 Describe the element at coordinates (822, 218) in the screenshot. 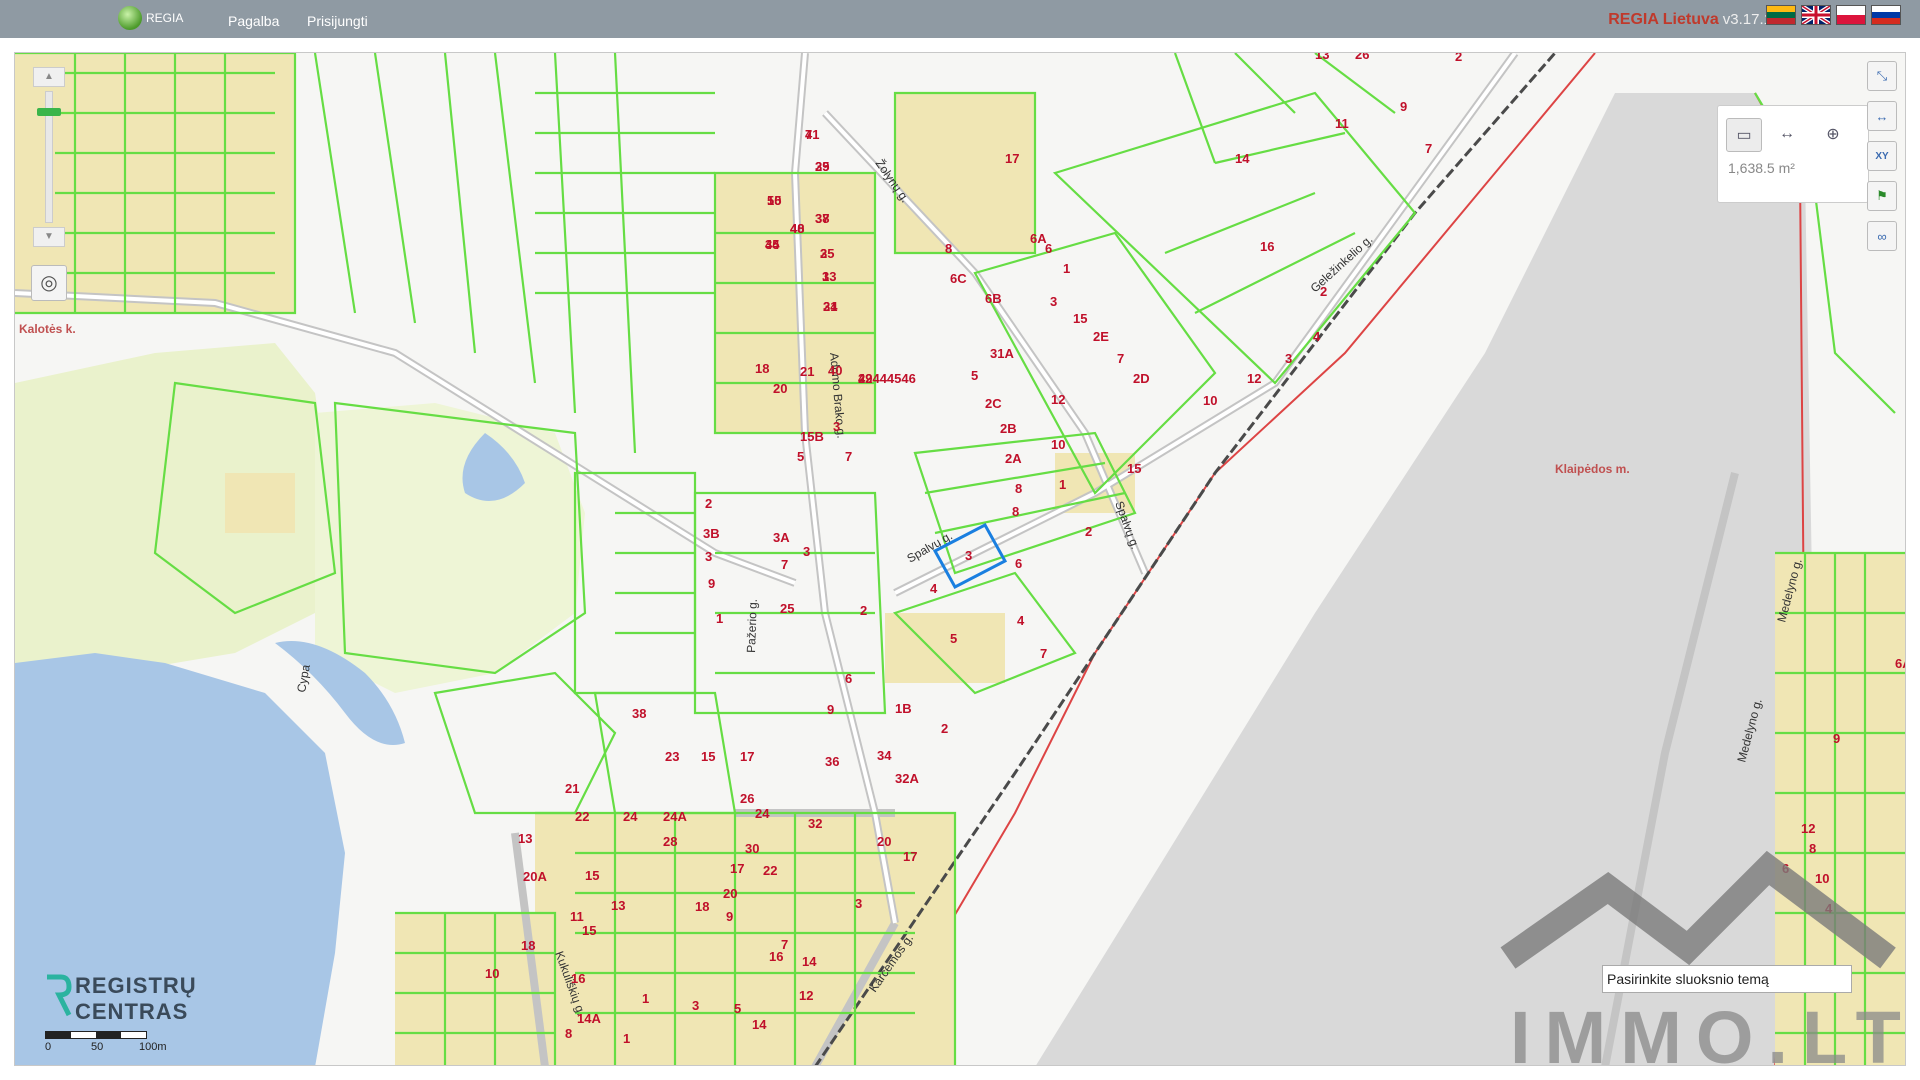

I see `parcel-number-label: 38` at that location.